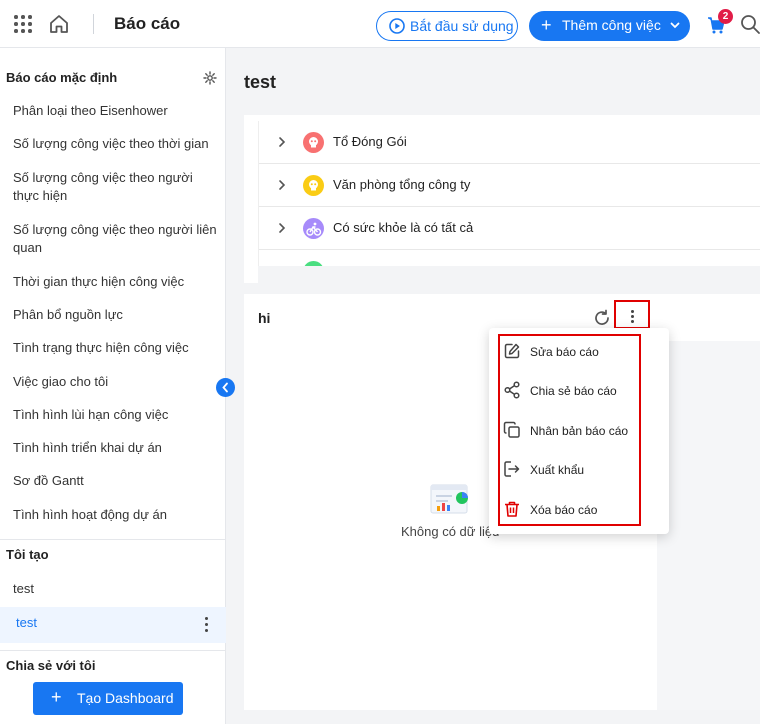  Describe the element at coordinates (509, 228) in the screenshot. I see `group-row: Có sức khỏe là có tất cả` at that location.